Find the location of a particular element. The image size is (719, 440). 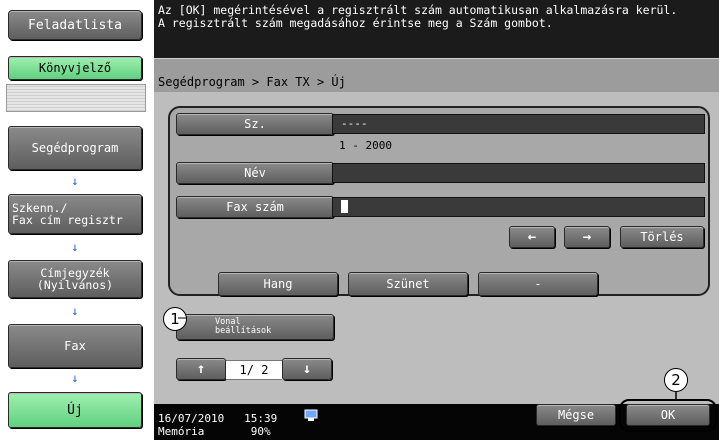

name-field is located at coordinates (518, 173).